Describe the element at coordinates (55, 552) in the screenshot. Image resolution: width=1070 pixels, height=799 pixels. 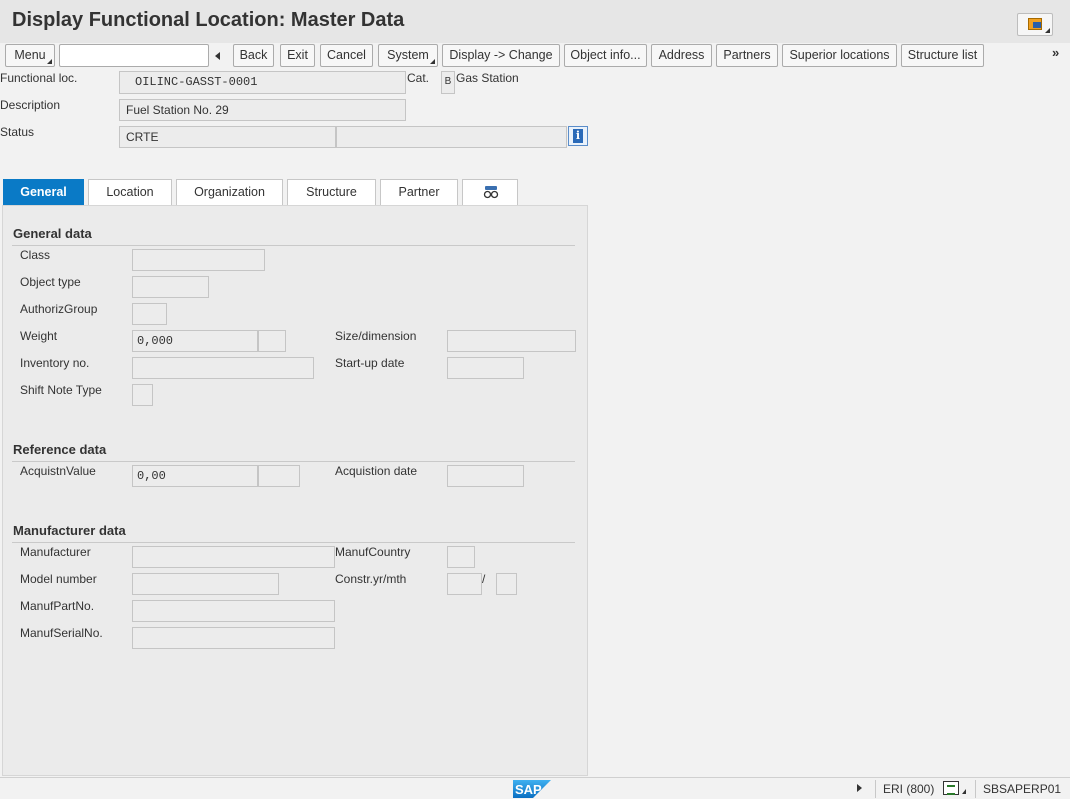
I see `manufacturer-label: Manufacturer` at that location.